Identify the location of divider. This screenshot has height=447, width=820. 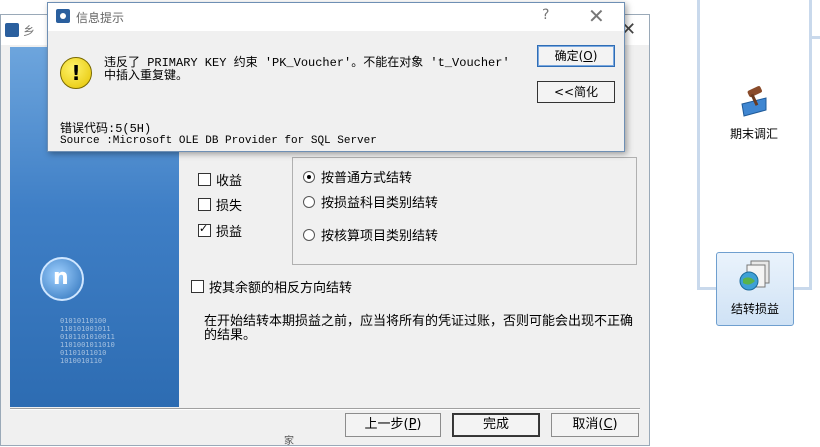
(325, 409).